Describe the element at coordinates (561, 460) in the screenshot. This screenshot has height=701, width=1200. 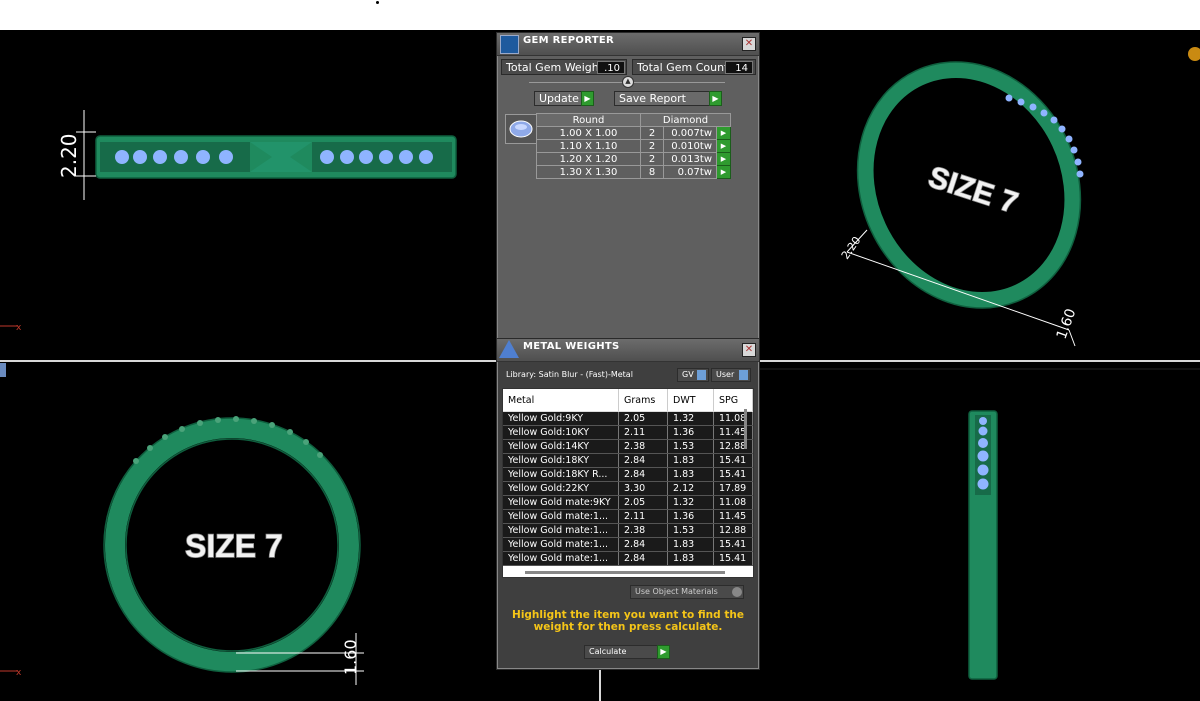
I see `metal-cell-metal: Yellow Gold:18KY` at that location.